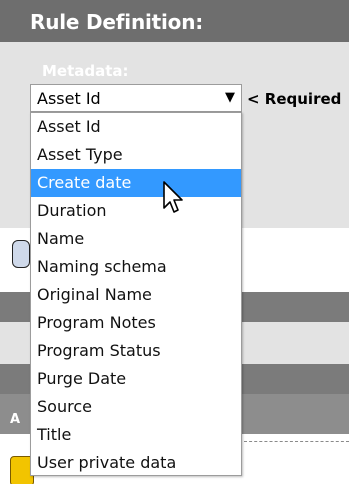 The image size is (349, 484). I want to click on mouse-pointer-icon, so click(173, 197).